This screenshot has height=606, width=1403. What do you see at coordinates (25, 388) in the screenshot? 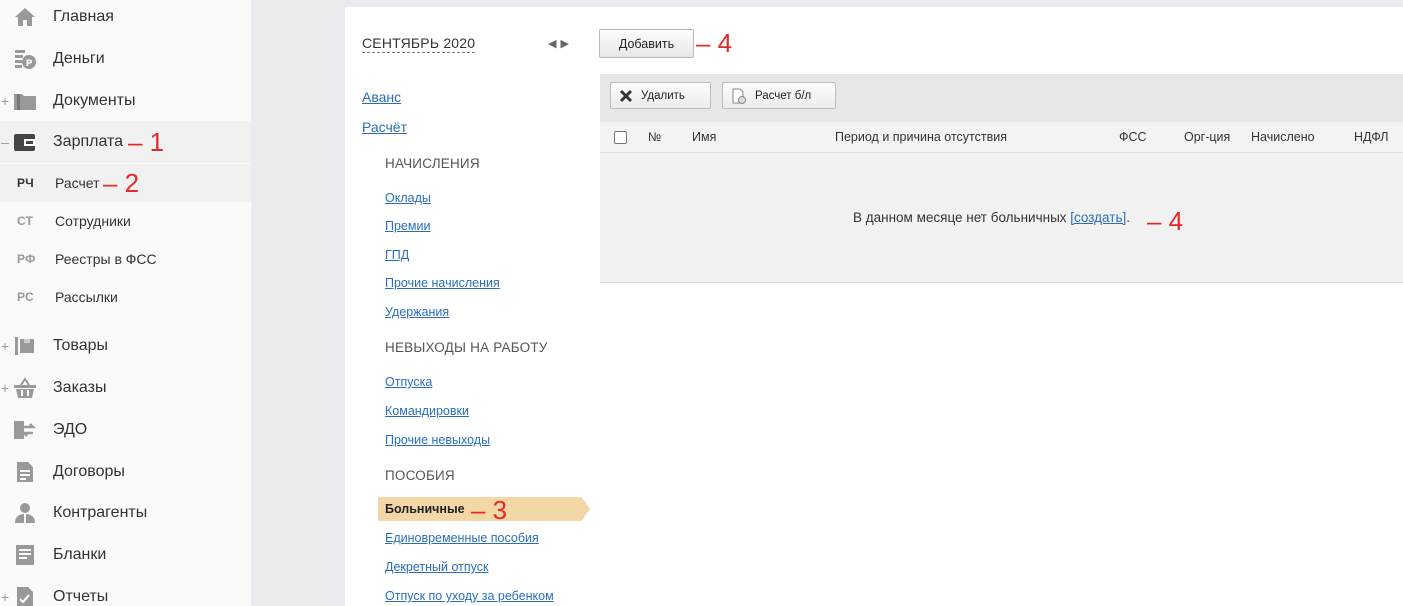
I see `basket-icon` at bounding box center [25, 388].